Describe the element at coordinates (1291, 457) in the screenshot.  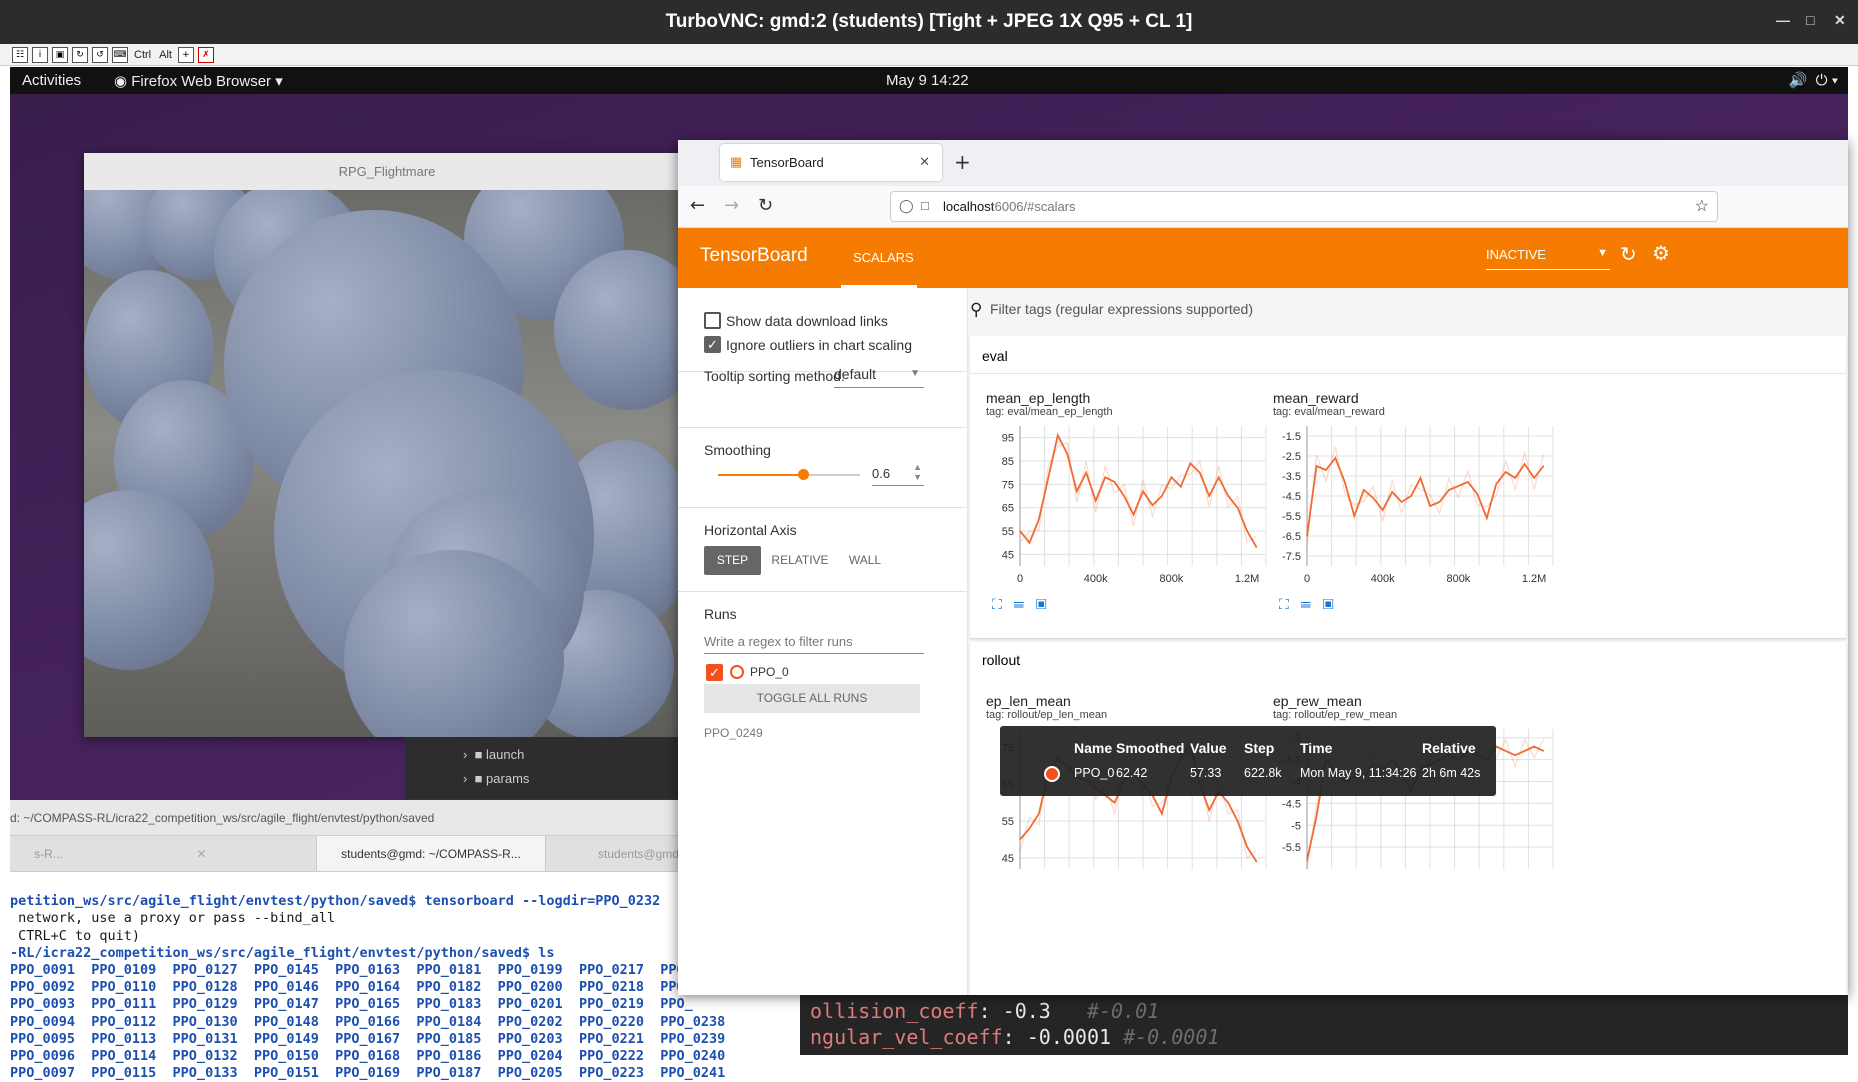
I see `y-tick-label: -2.5` at that location.